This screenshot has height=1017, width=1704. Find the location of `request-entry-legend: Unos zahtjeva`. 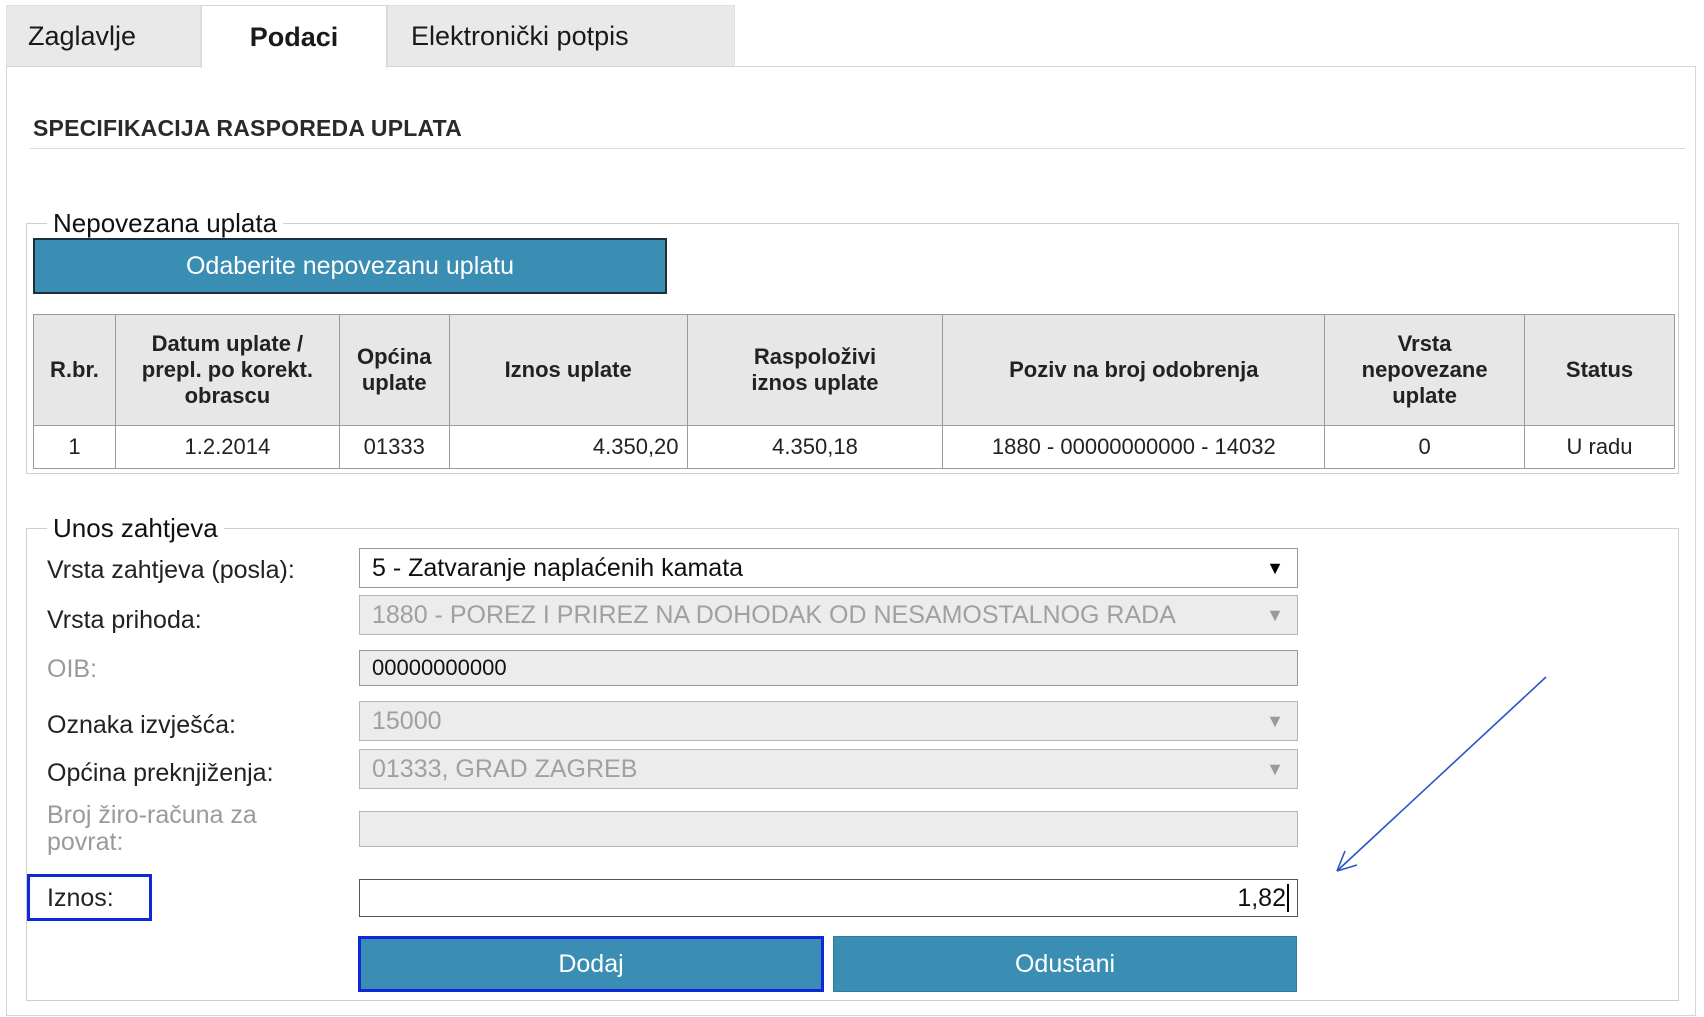

request-entry-legend: Unos zahtjeva is located at coordinates (135, 528).